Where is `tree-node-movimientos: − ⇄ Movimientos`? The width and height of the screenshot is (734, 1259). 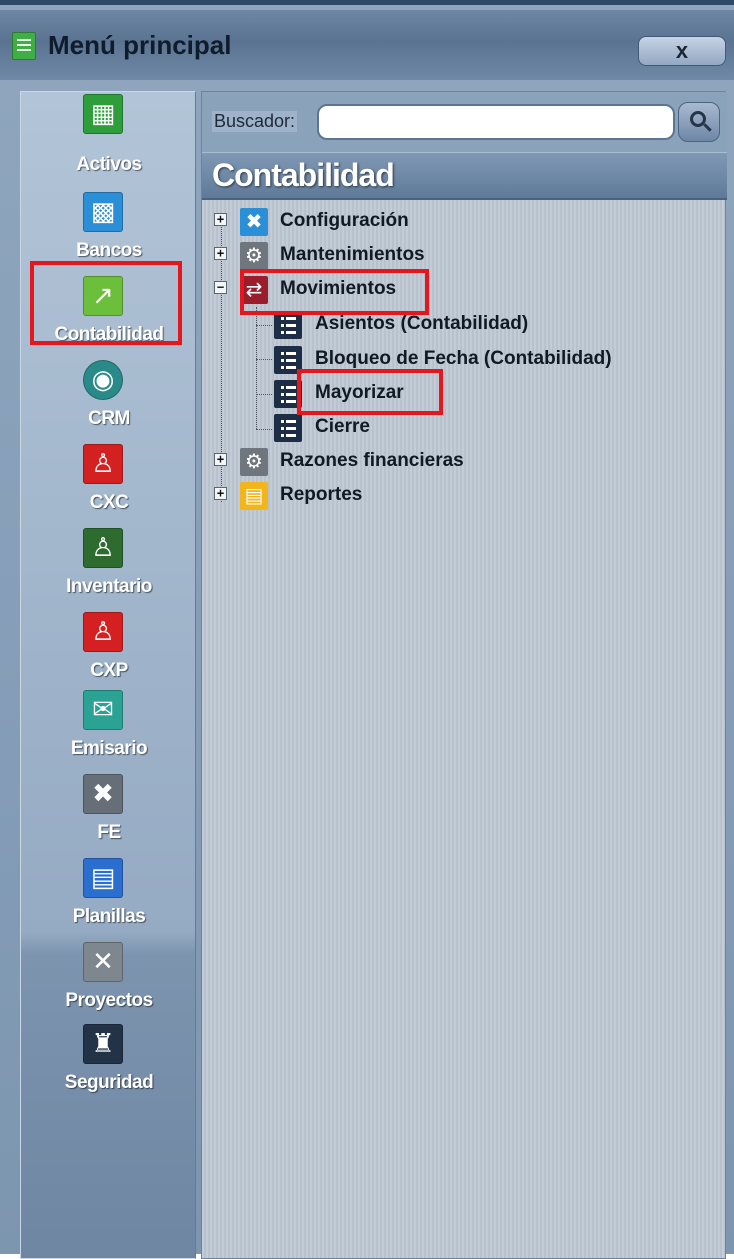
tree-node-movimientos: − ⇄ Movimientos is located at coordinates (464, 289).